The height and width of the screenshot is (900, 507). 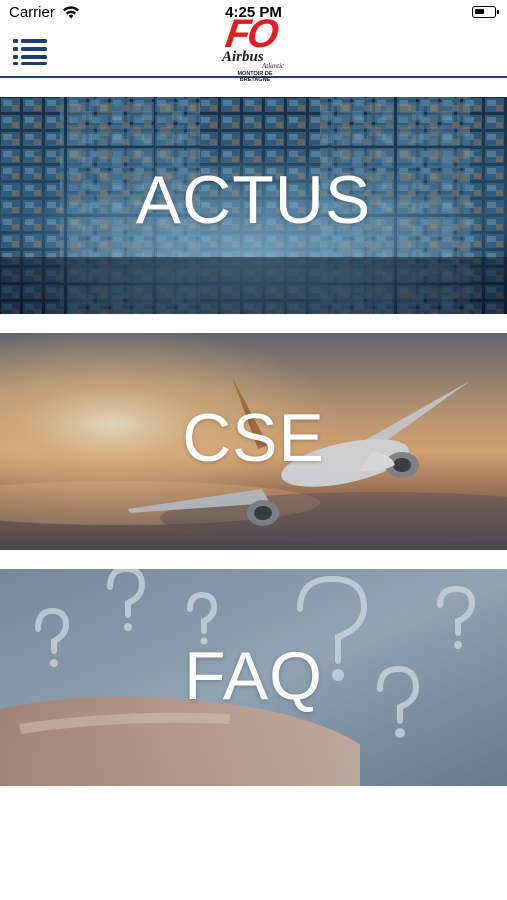 I want to click on nav-bar: FO Airbus Atlantic MONTOIR DE BRETAGNE, so click(x=253, y=47).